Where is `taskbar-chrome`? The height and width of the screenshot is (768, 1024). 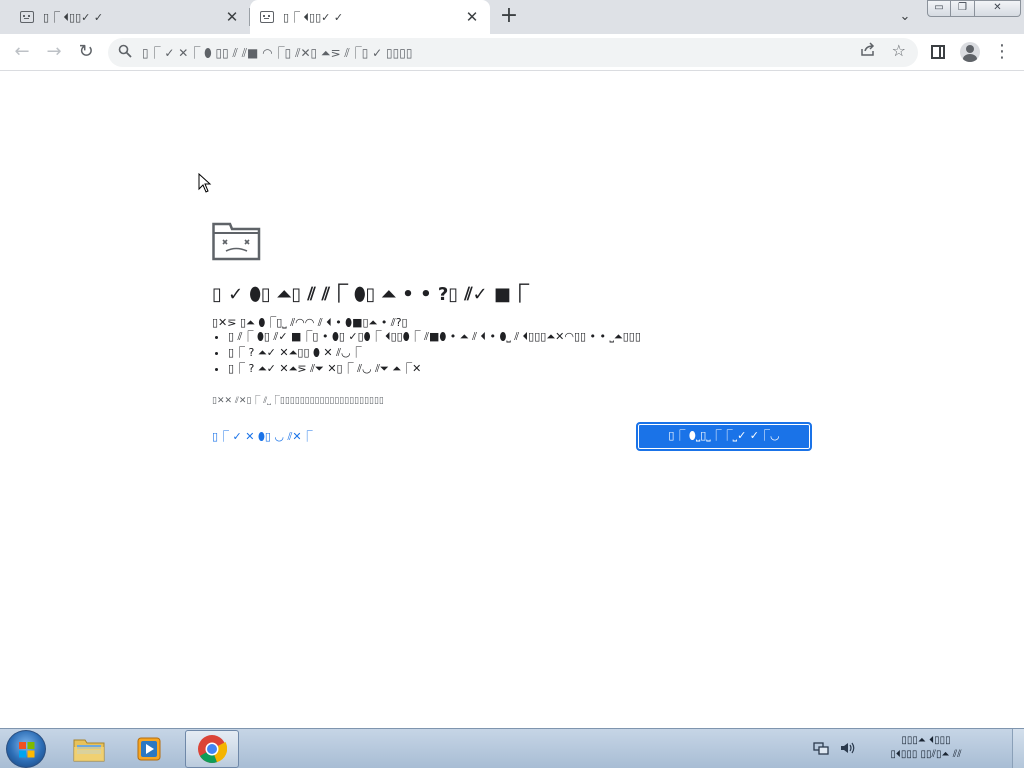
taskbar-chrome is located at coordinates (212, 749).